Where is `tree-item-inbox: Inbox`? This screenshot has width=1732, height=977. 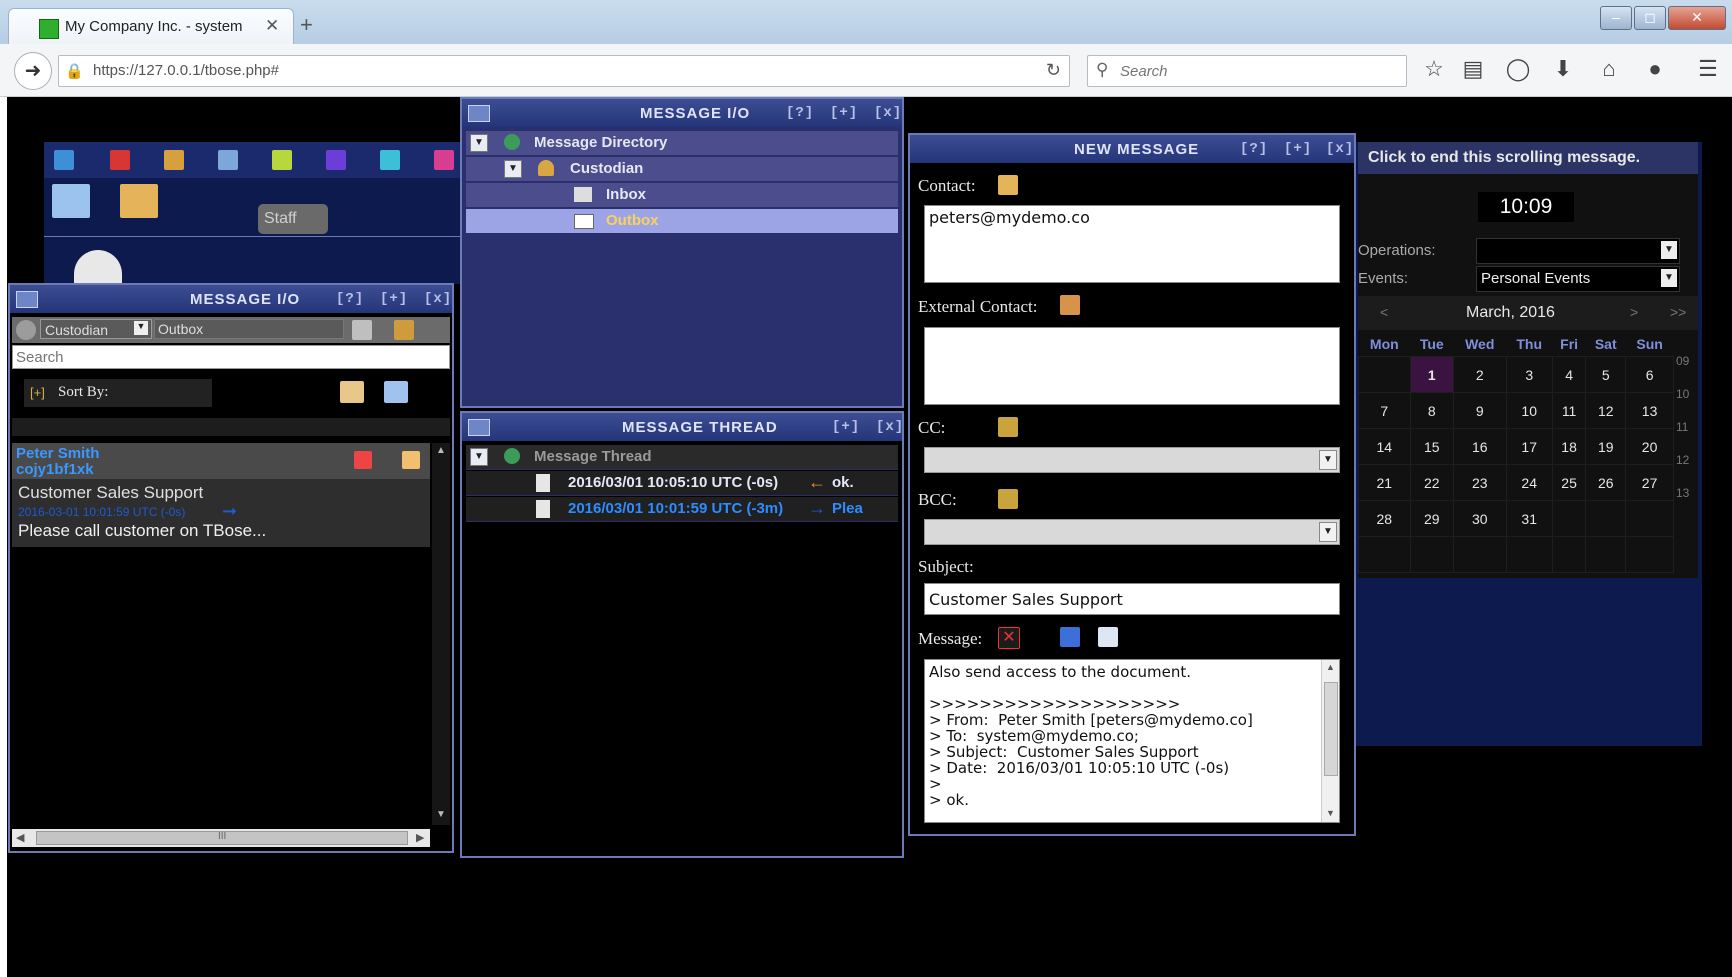 tree-item-inbox: Inbox is located at coordinates (682, 195).